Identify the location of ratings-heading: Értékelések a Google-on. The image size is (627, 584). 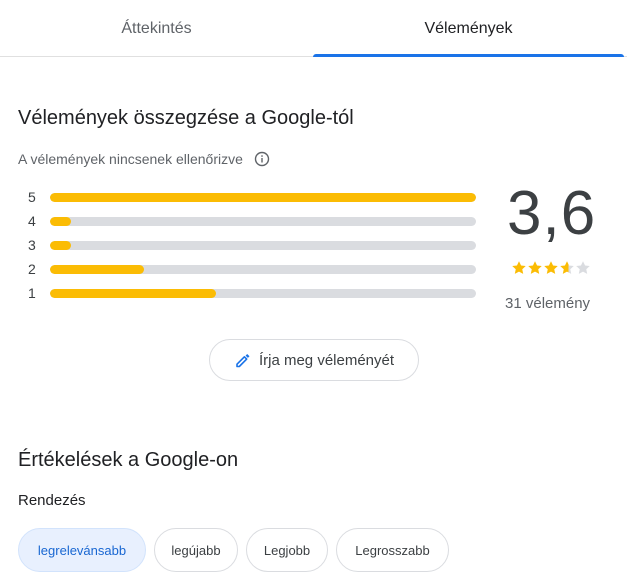
(128, 460).